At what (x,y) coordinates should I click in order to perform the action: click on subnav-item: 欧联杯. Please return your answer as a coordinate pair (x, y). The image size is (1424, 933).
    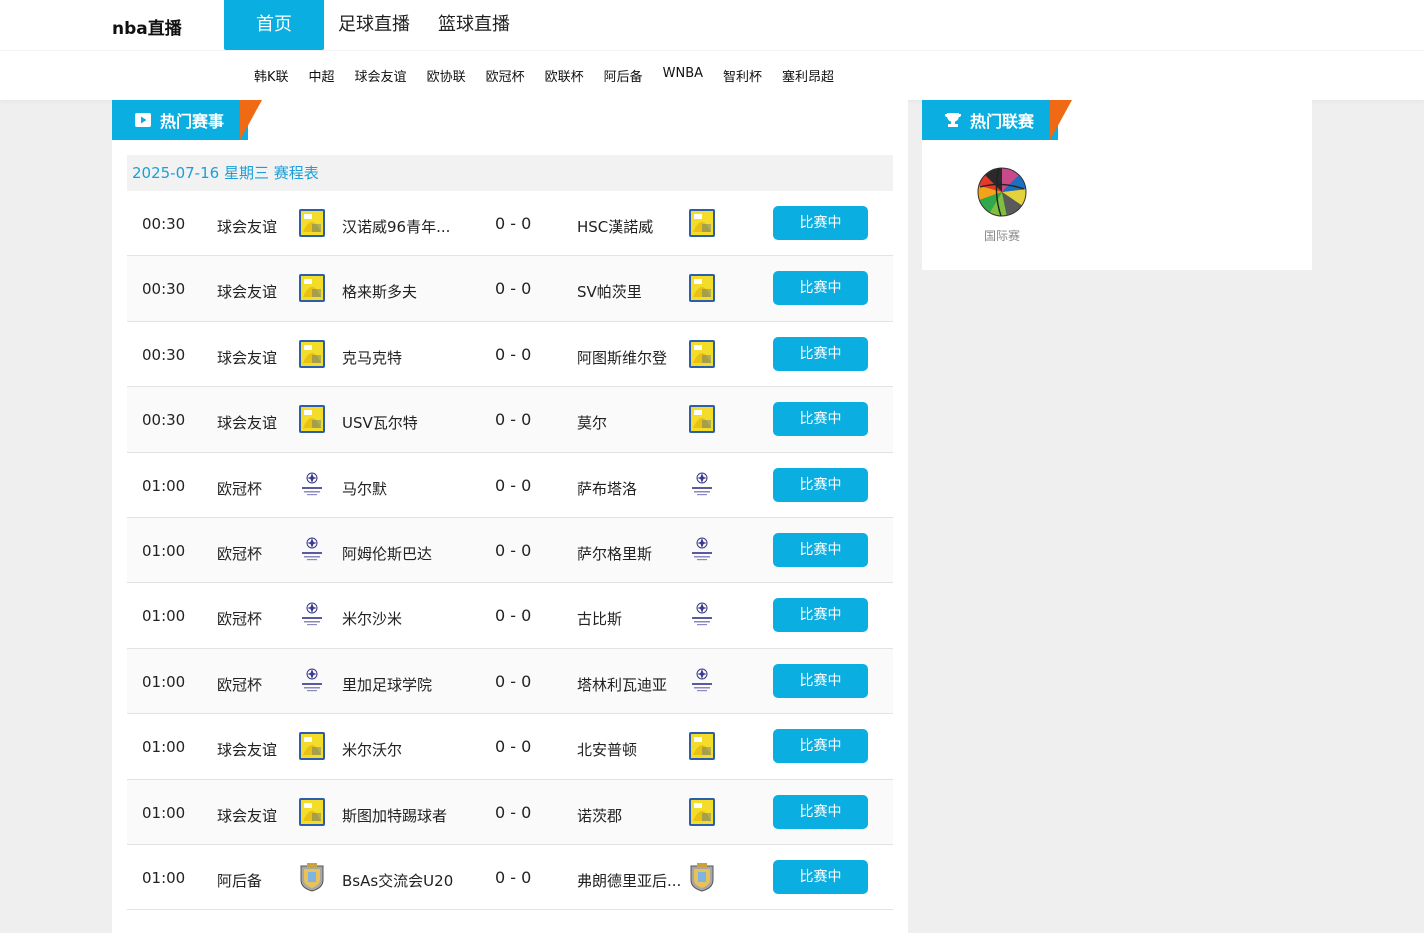
    Looking at the image, I should click on (564, 75).